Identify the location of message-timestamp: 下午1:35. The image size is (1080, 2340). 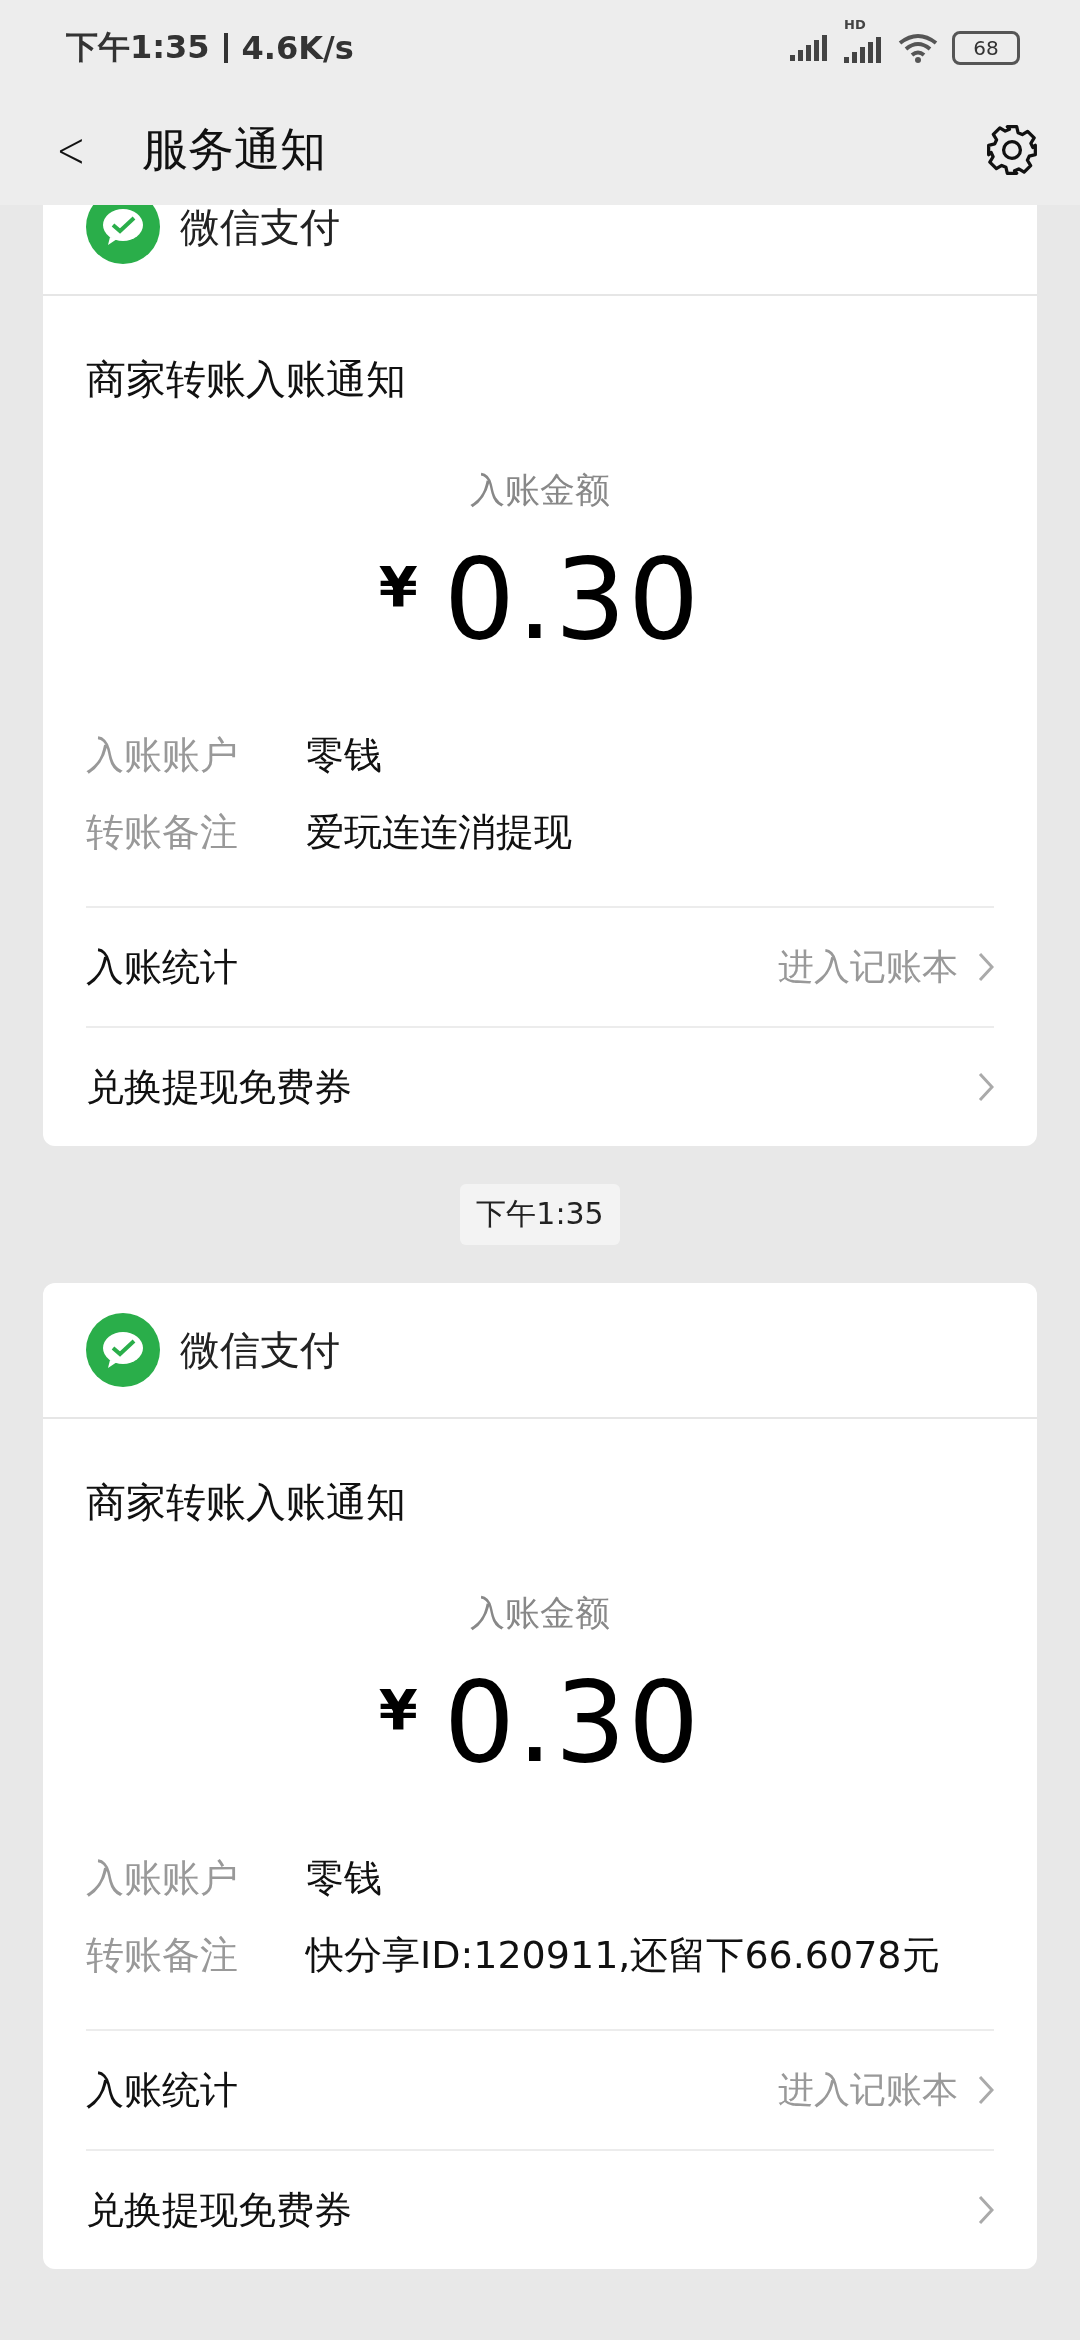
(540, 1214).